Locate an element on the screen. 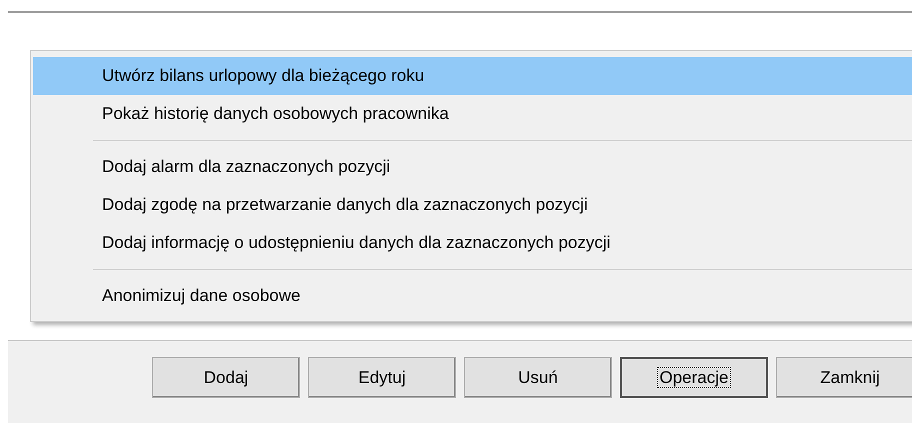 The height and width of the screenshot is (423, 912). dialog-button: Edytuj is located at coordinates (382, 377).